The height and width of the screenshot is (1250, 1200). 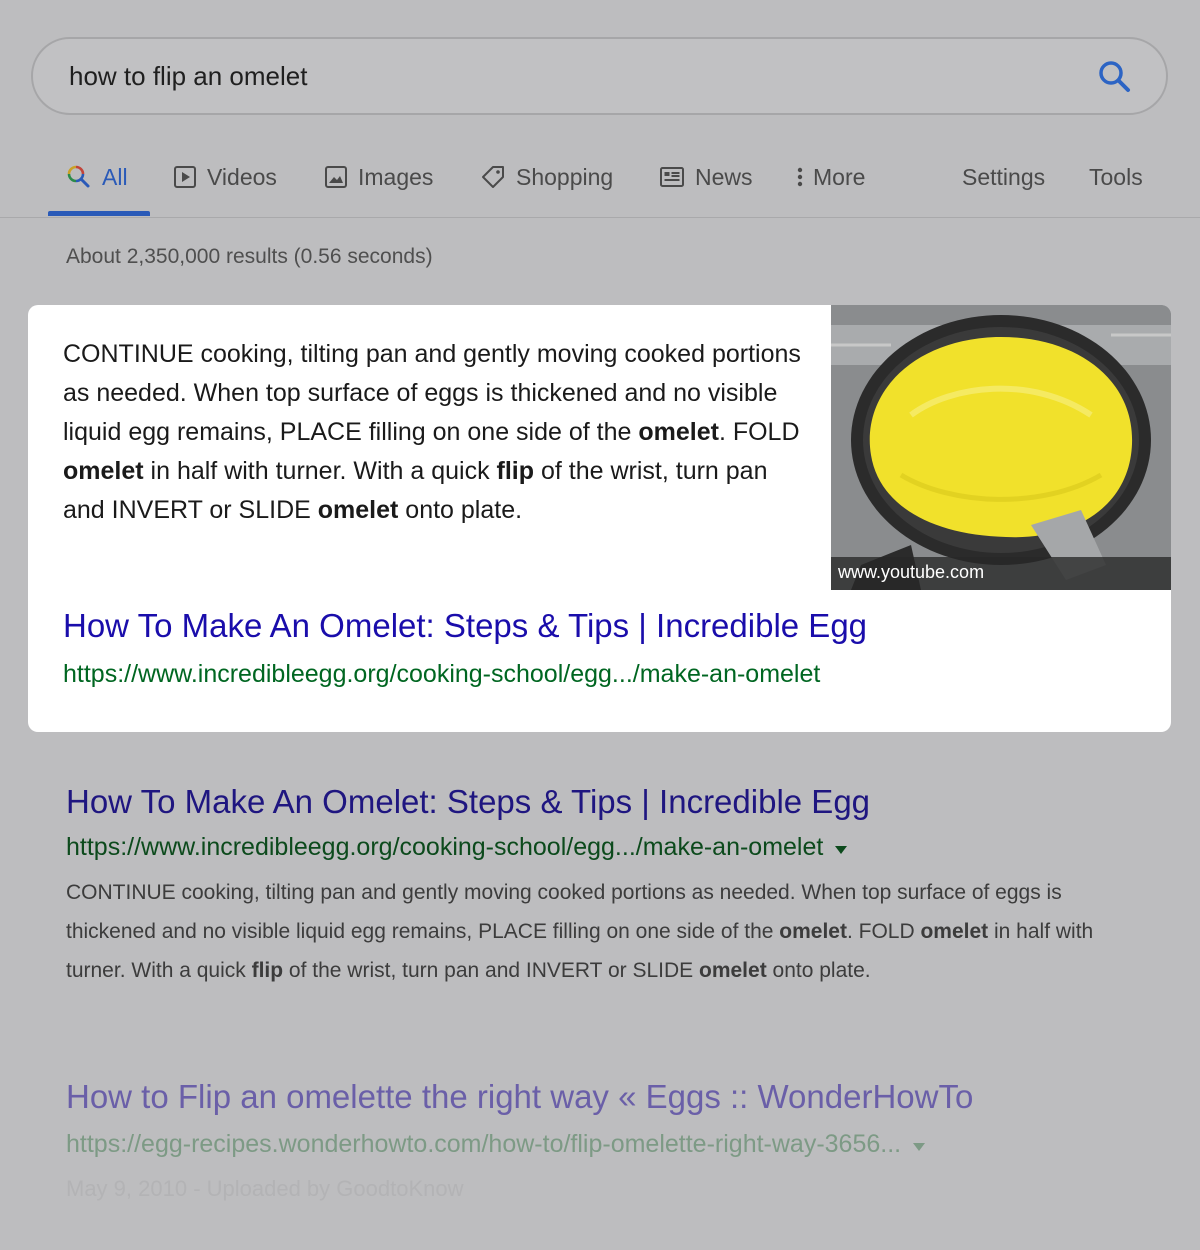 I want to click on snippet-keyword: flip, so click(x=515, y=471).